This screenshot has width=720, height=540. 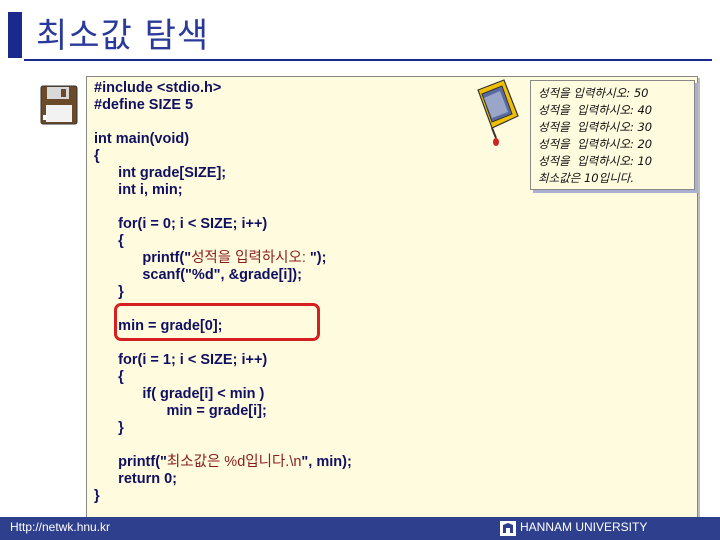 What do you see at coordinates (508, 528) in the screenshot?
I see `university-logo-icon` at bounding box center [508, 528].